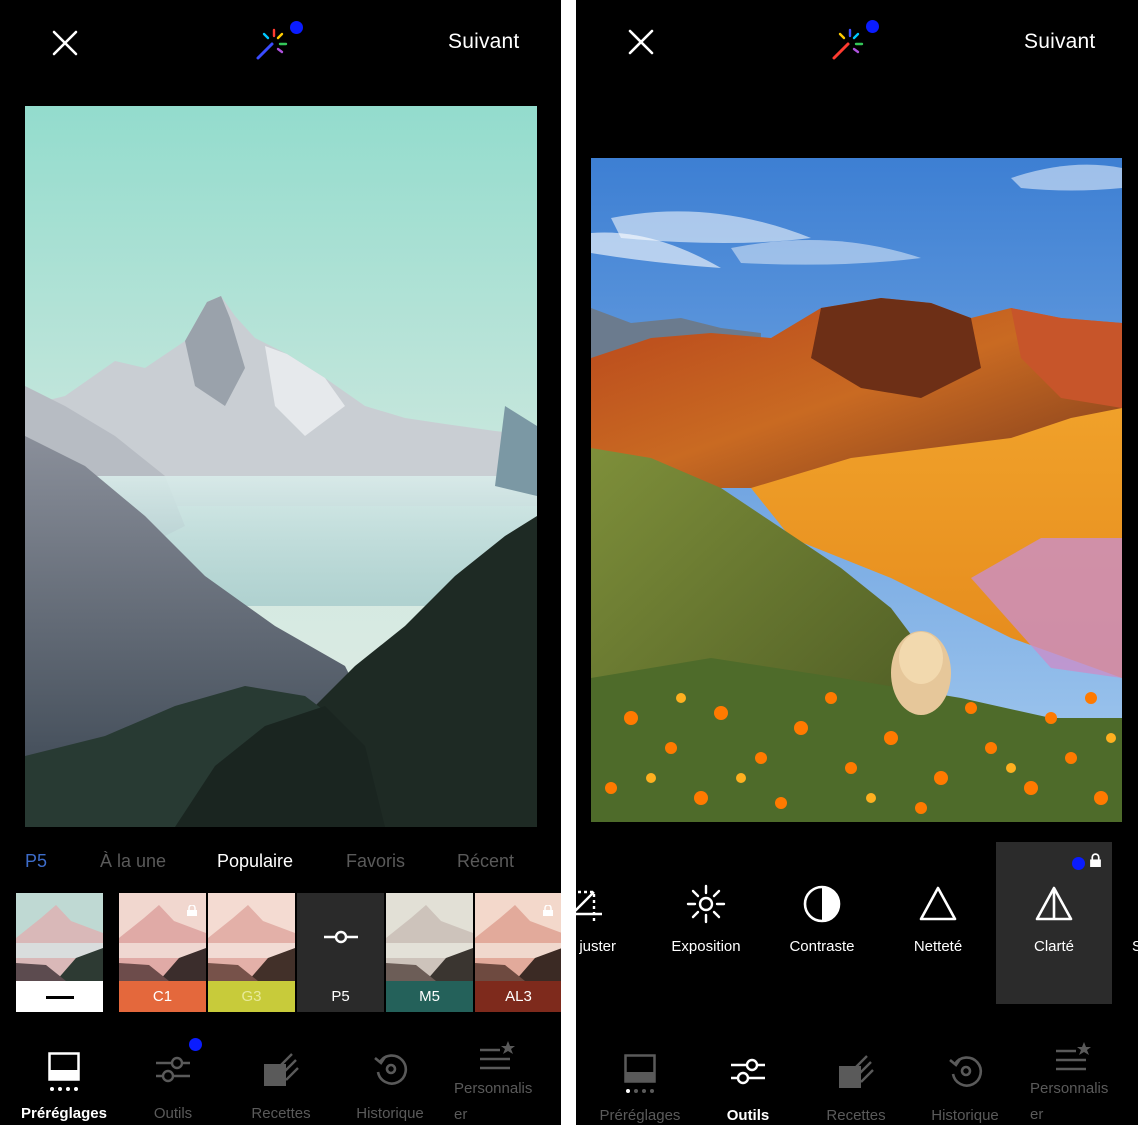  What do you see at coordinates (429, 996) in the screenshot?
I see `preset-label: M5` at bounding box center [429, 996].